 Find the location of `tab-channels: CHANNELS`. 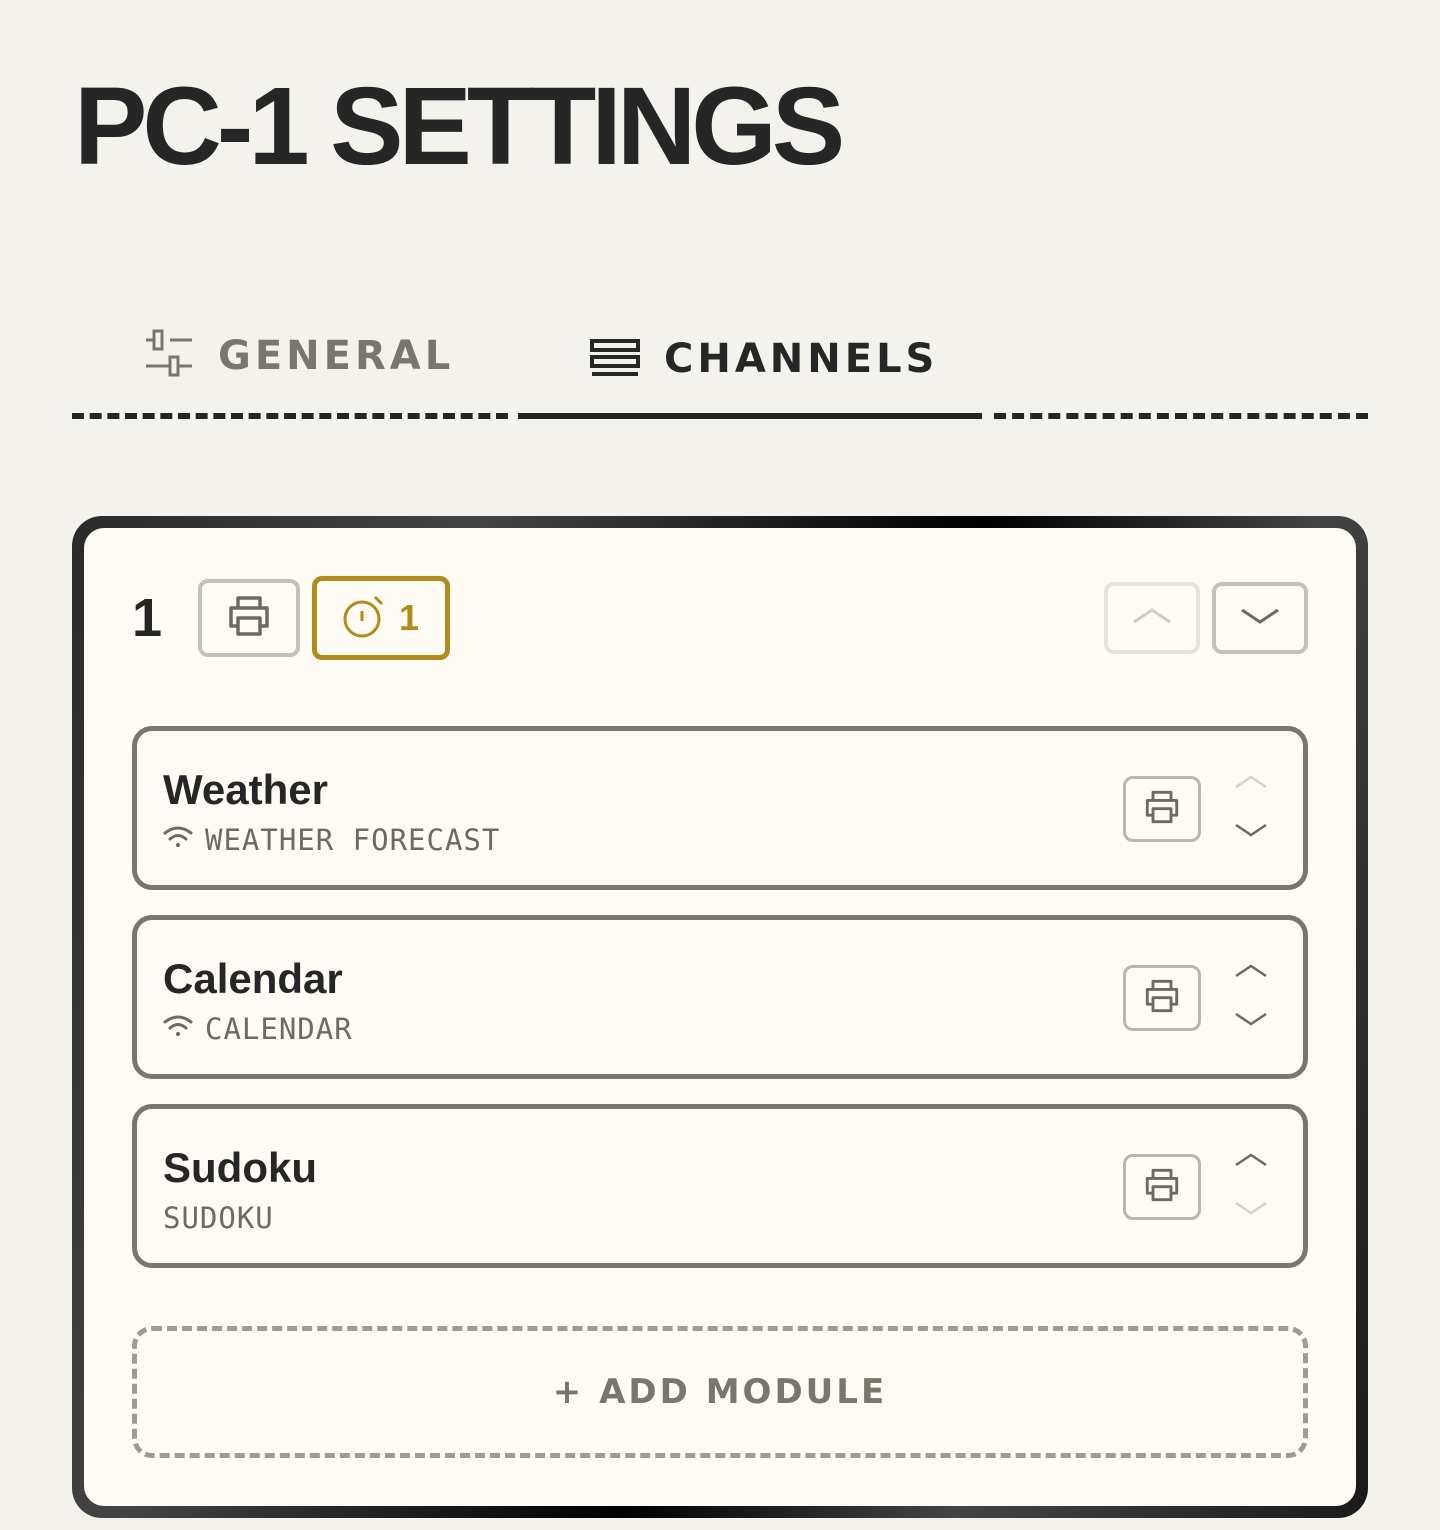

tab-channels: CHANNELS is located at coordinates (764, 359).